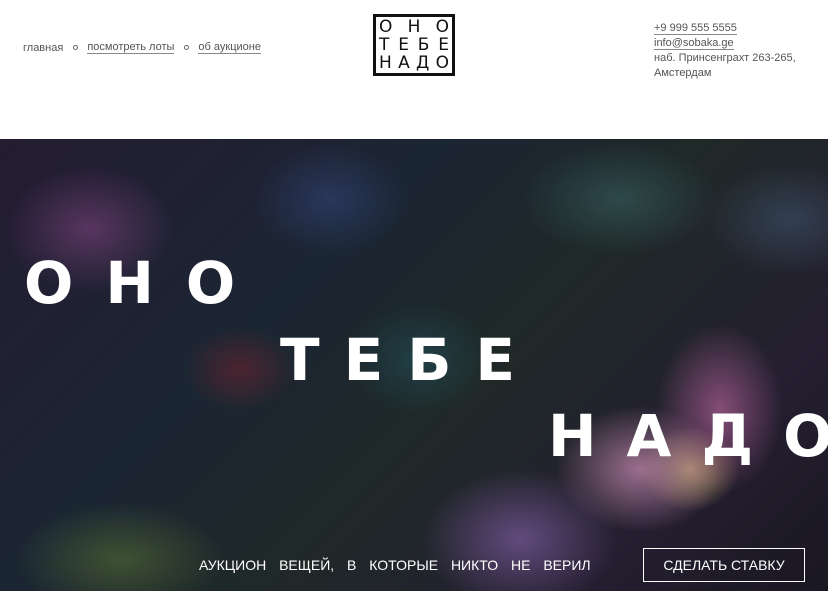 This screenshot has height=591, width=828. I want to click on hero-letter: Б, so click(429, 360).